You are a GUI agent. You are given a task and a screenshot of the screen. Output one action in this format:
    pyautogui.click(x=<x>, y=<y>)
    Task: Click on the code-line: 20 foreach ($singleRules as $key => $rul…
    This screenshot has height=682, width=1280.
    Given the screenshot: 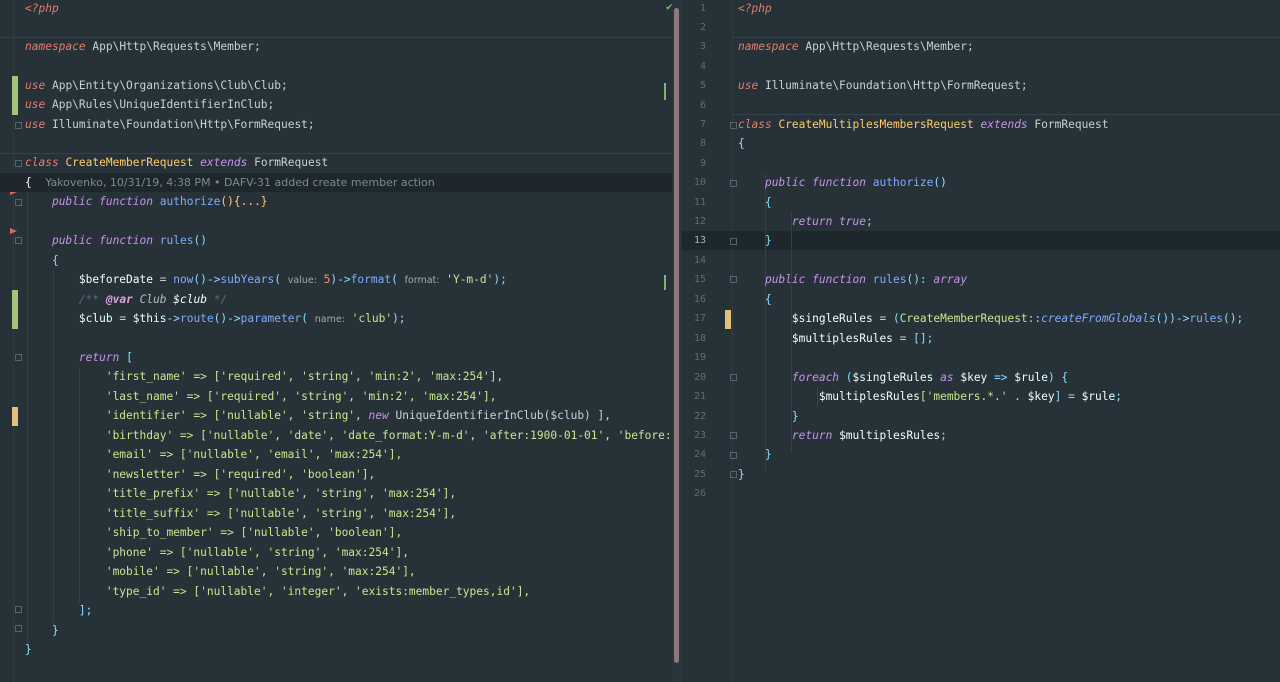 What is the action you would take?
    pyautogui.click(x=981, y=377)
    